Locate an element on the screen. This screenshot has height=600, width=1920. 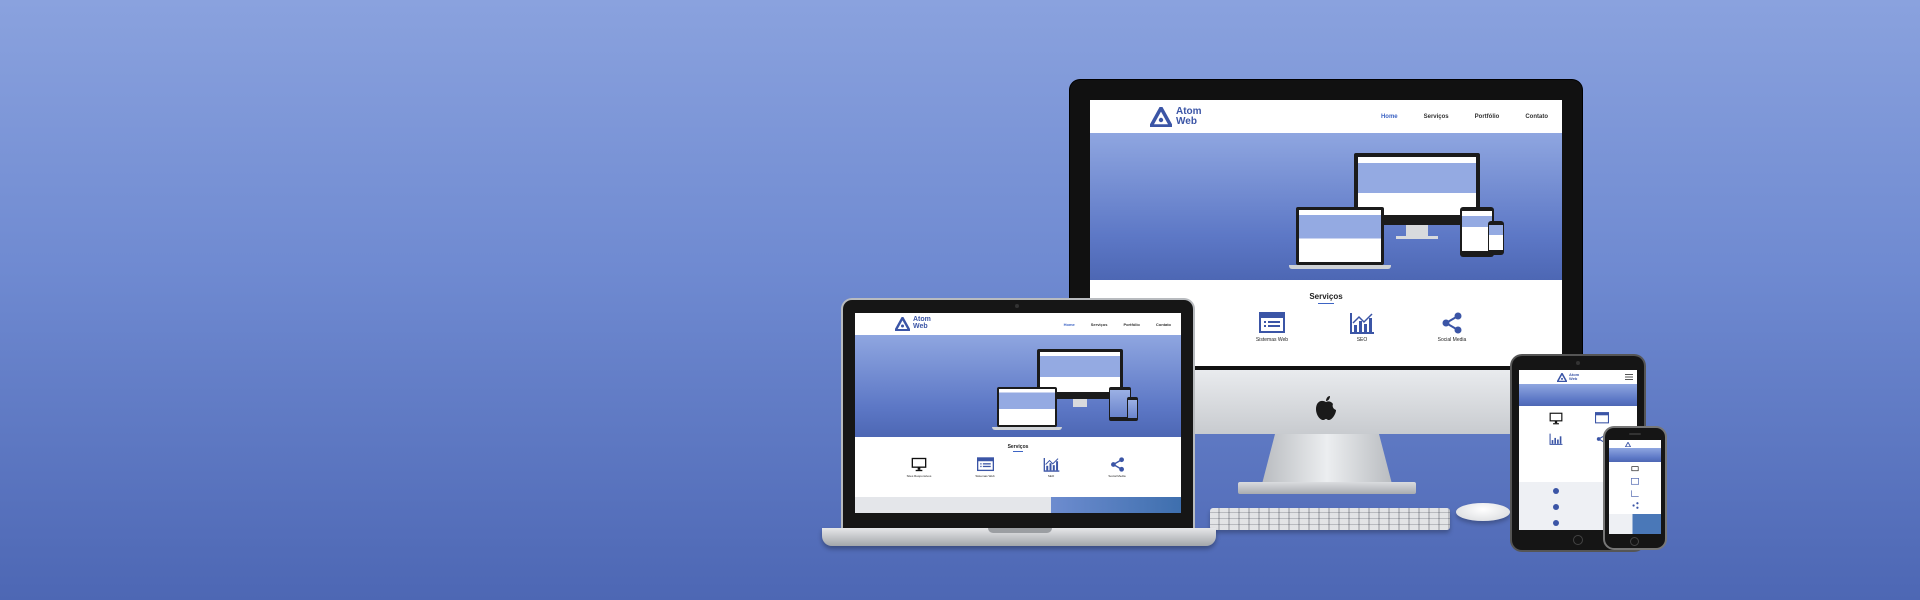
service-sistemas-web is located at coordinates (1602, 418).